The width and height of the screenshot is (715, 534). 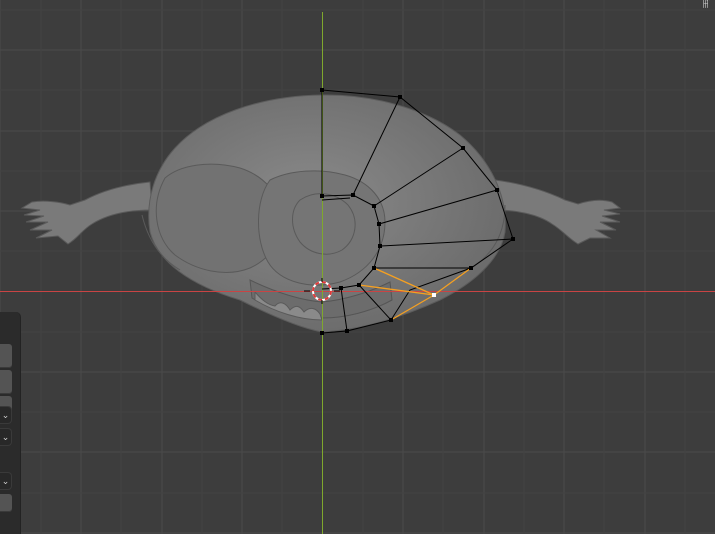 I want to click on gizmo-toggle-icon: ꂵ, so click(x=701, y=6).